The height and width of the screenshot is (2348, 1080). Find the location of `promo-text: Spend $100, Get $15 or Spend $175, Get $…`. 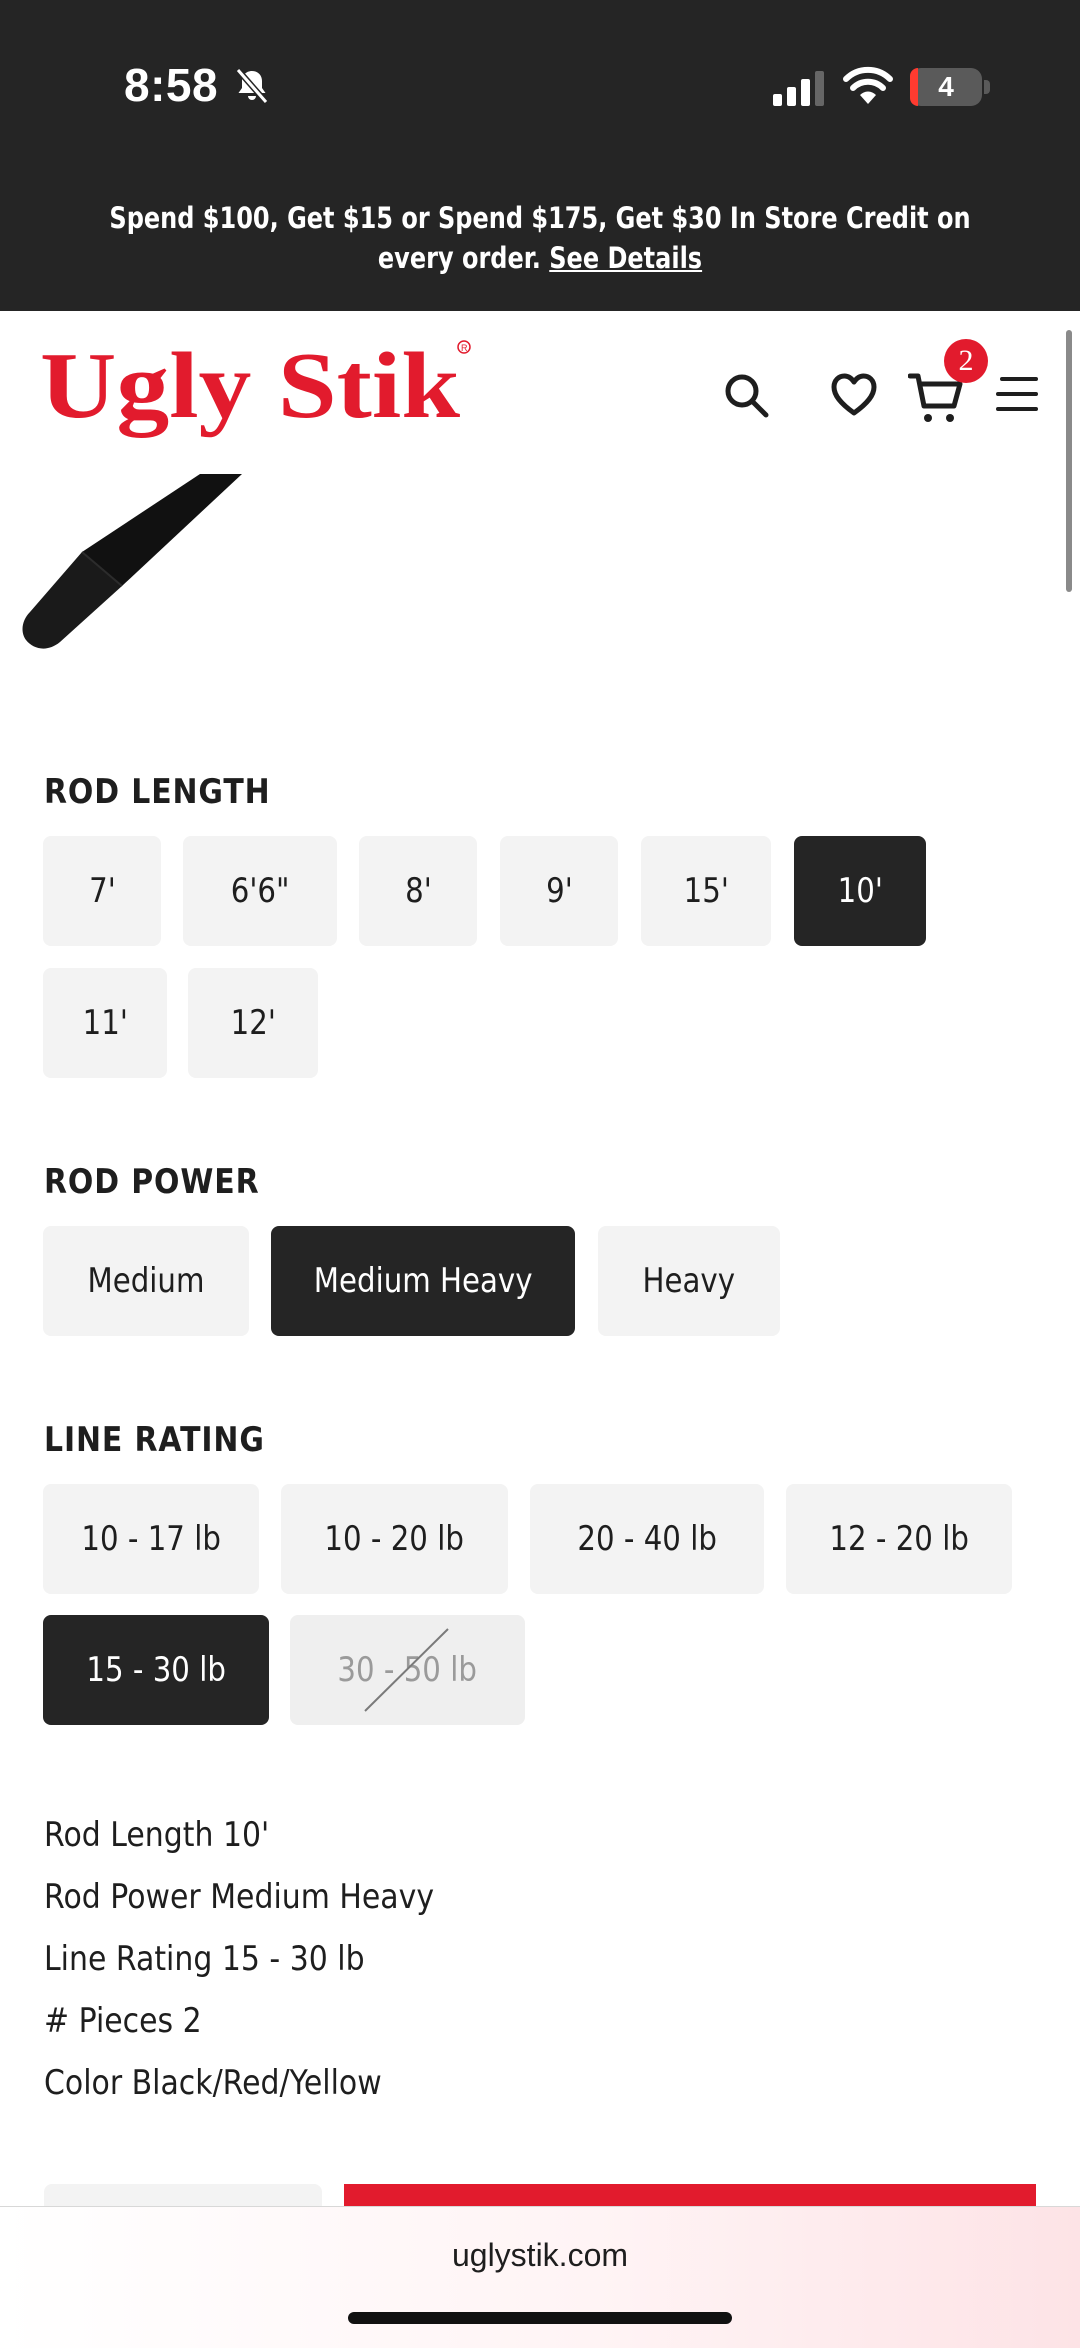

promo-text: Spend $100, Get $15 or Spend $175, Get $… is located at coordinates (540, 238).